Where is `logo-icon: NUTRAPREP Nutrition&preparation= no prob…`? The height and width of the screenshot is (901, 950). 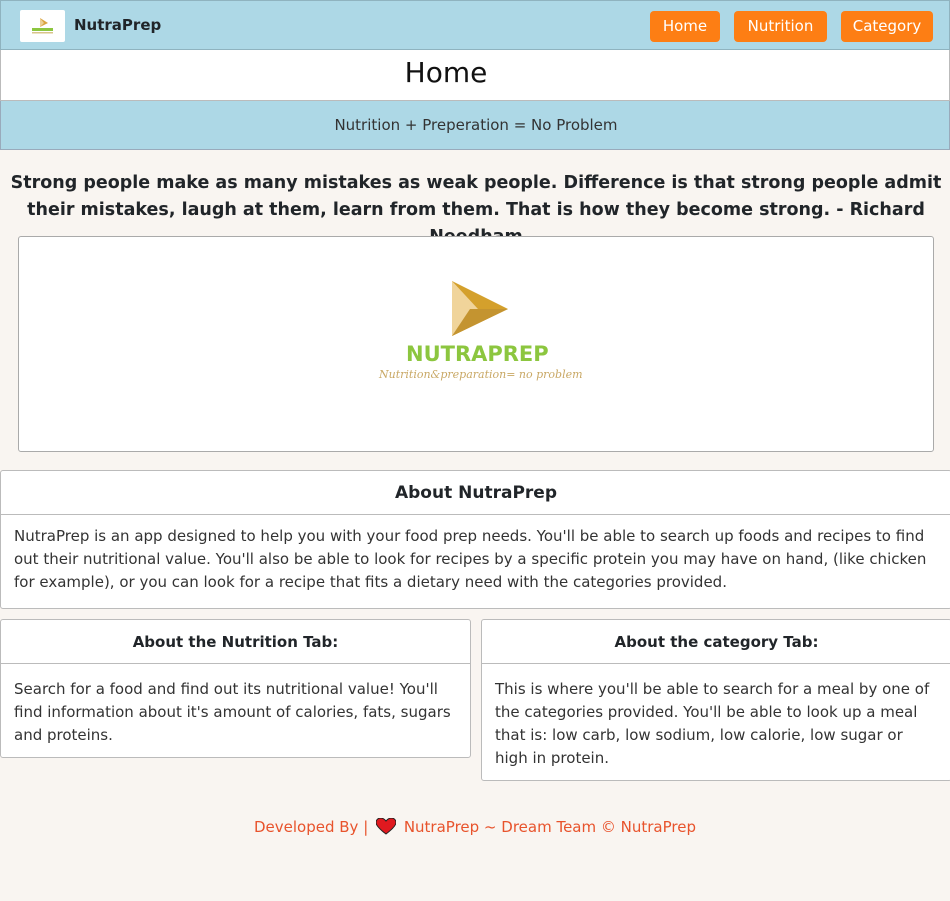
logo-icon: NUTRAPREP Nutrition&preparation= no prob… is located at coordinates (480, 331).